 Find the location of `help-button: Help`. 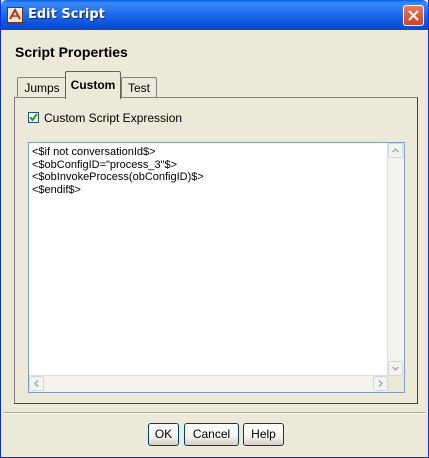

help-button: Help is located at coordinates (263, 434).